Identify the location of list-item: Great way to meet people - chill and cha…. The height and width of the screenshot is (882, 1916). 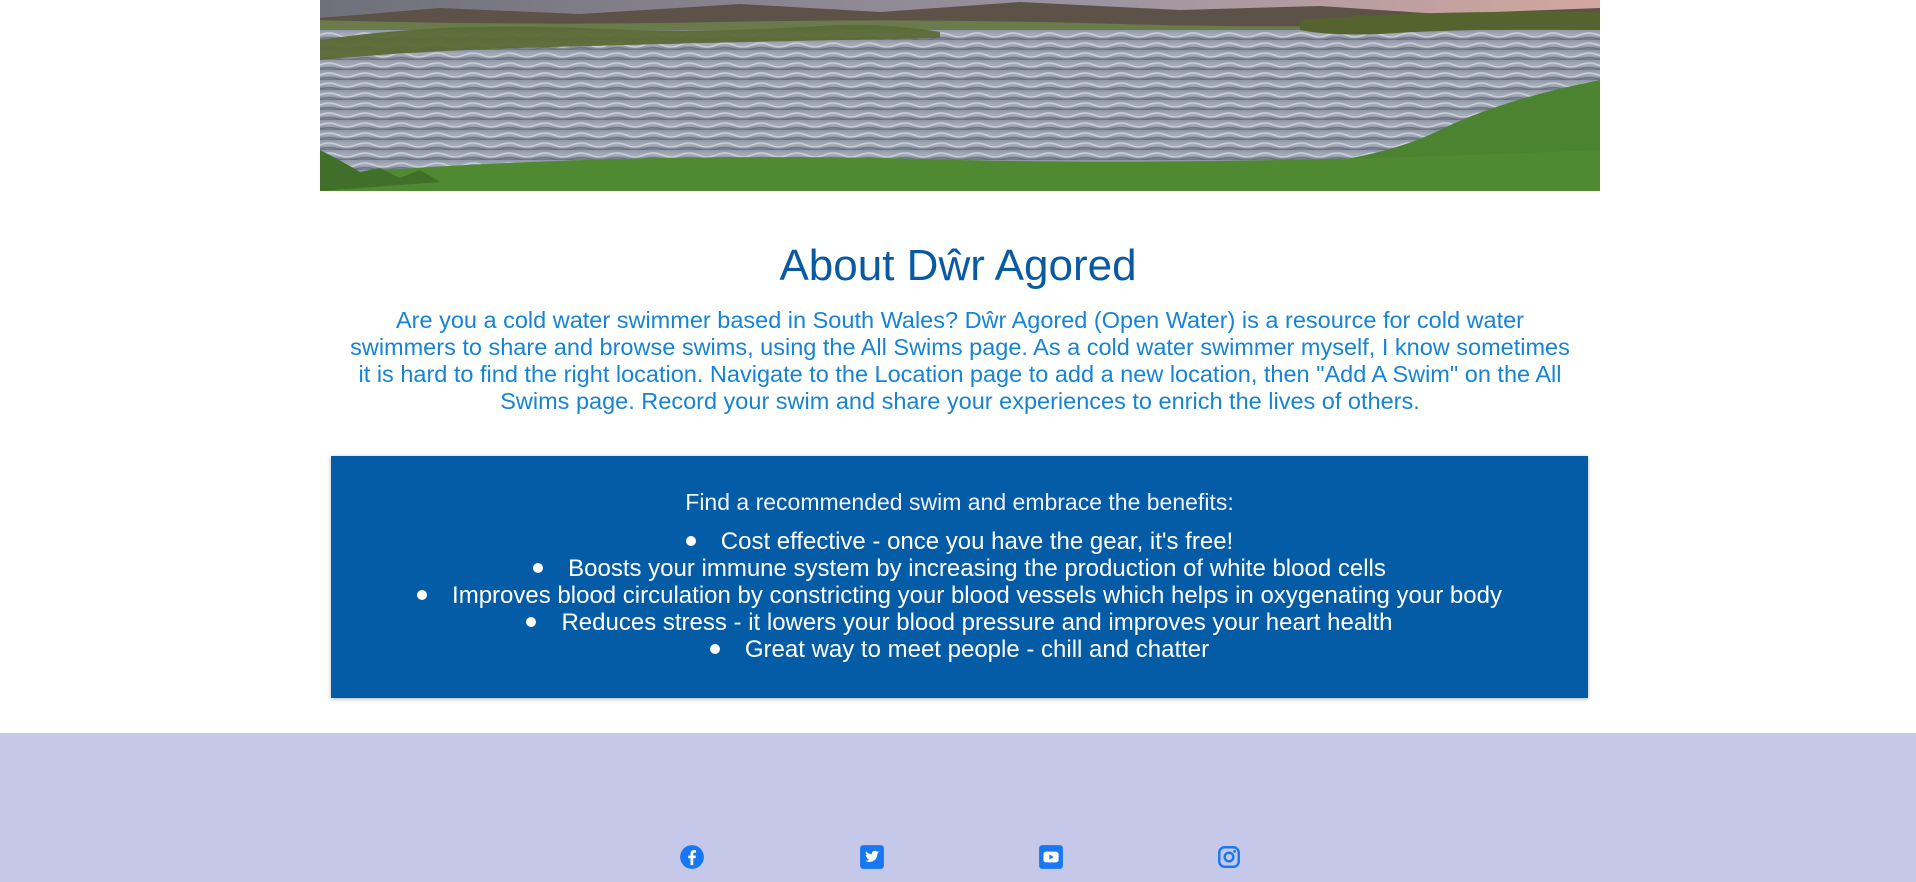
(959, 649).